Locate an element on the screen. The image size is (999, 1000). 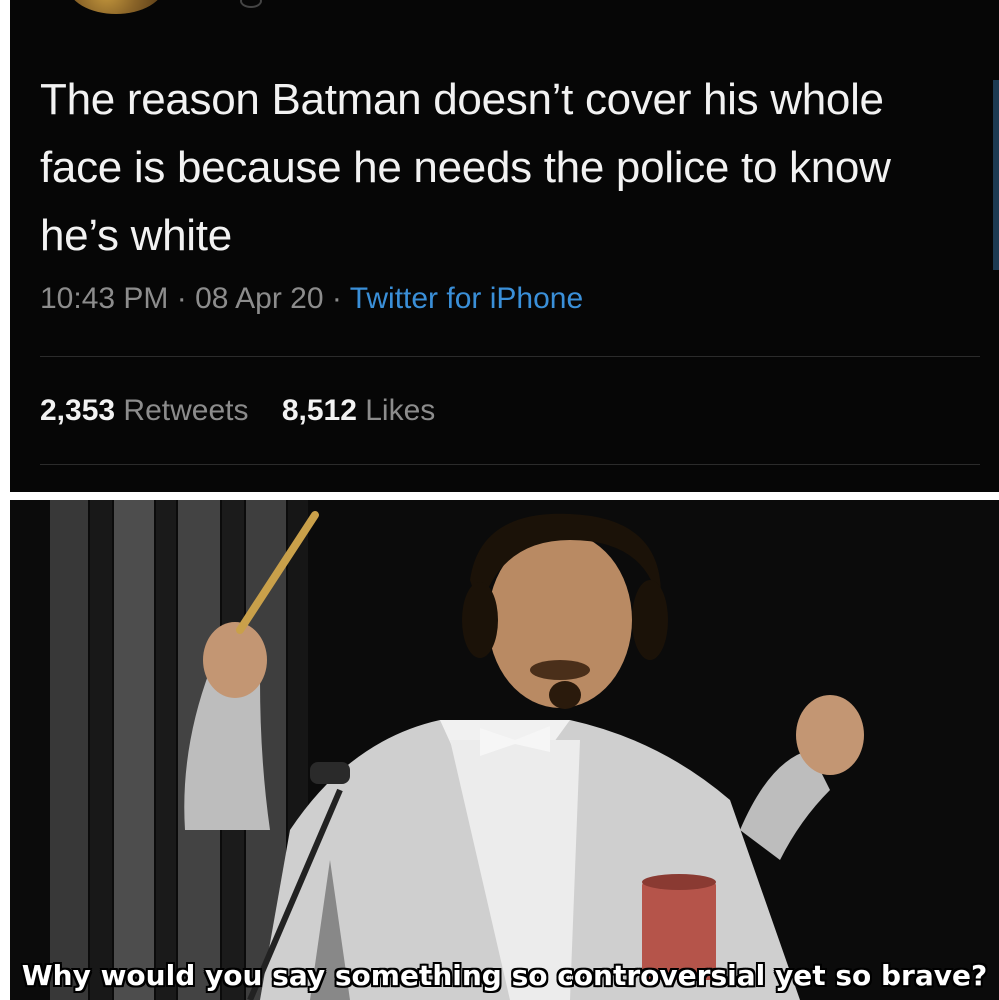
tweet-time: 10:43 PM is located at coordinates (104, 298).